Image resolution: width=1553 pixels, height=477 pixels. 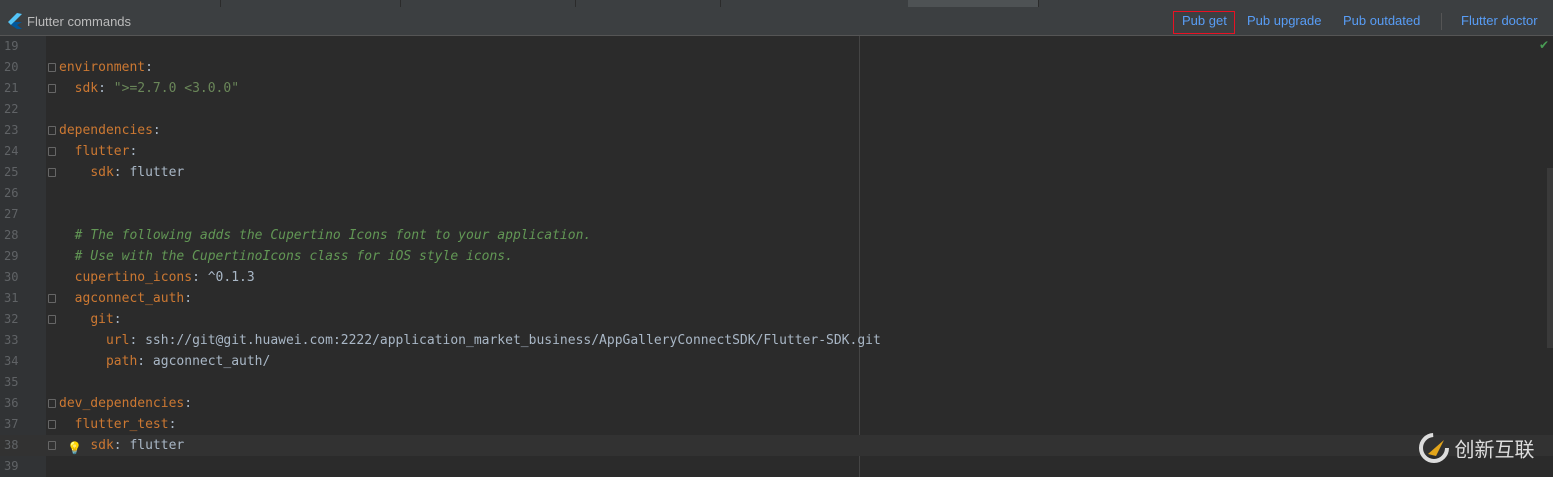 I want to click on code-text: dependencies:, so click(x=110, y=130).